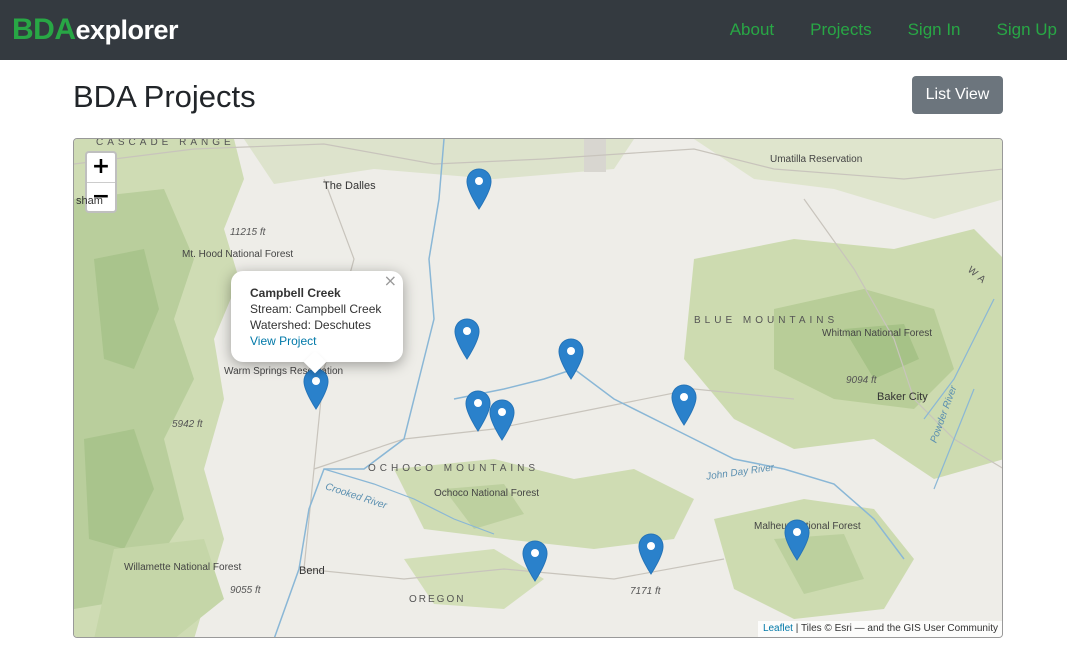 The image size is (1067, 667). What do you see at coordinates (248, 232) in the screenshot?
I see `map-label-elev-11215: 11215 ft` at bounding box center [248, 232].